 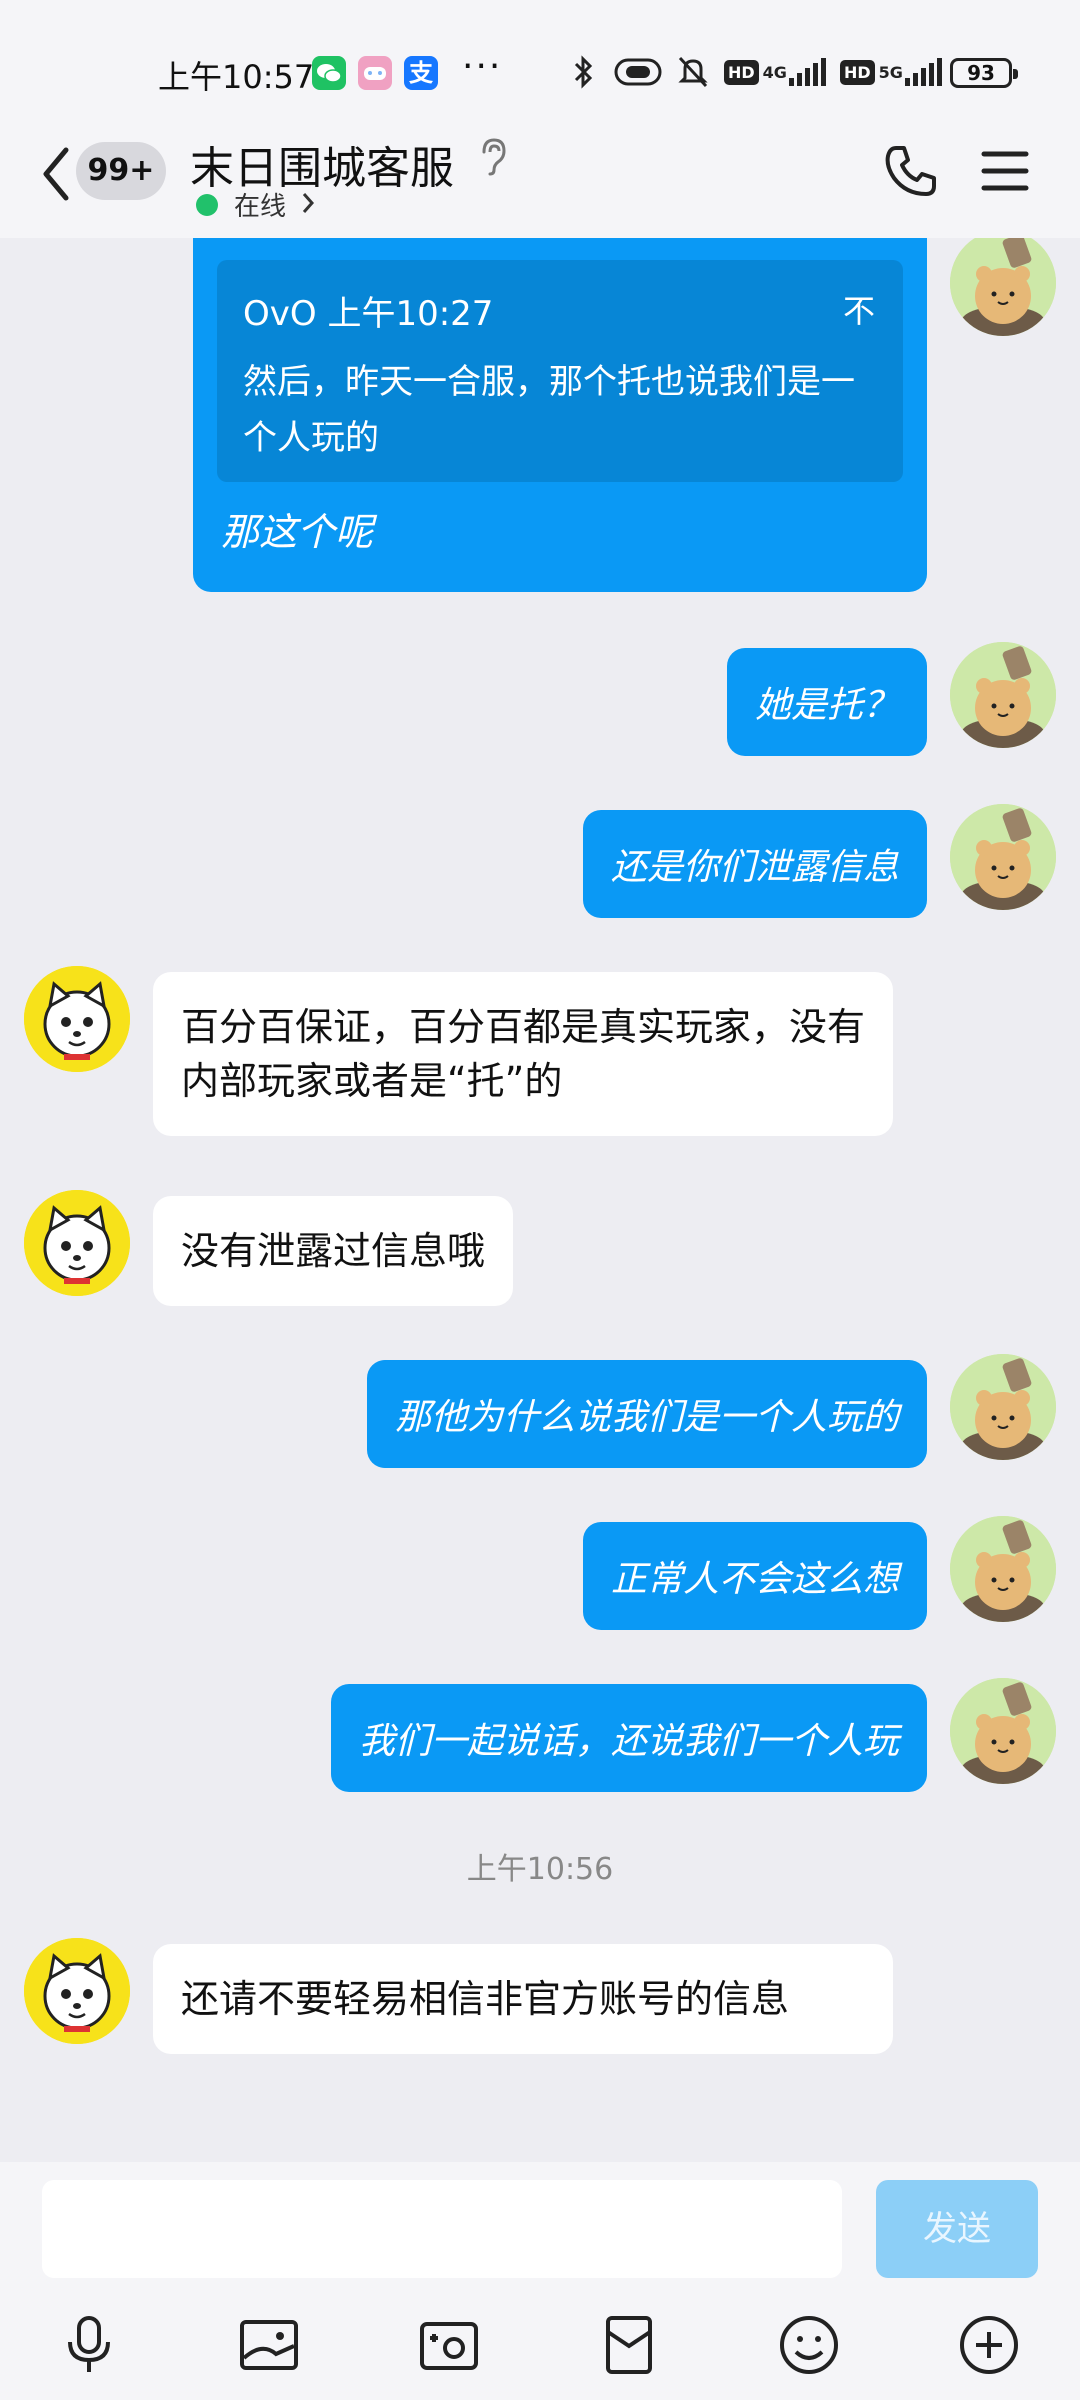 What do you see at coordinates (989, 2345) in the screenshot?
I see `plus-icon` at bounding box center [989, 2345].